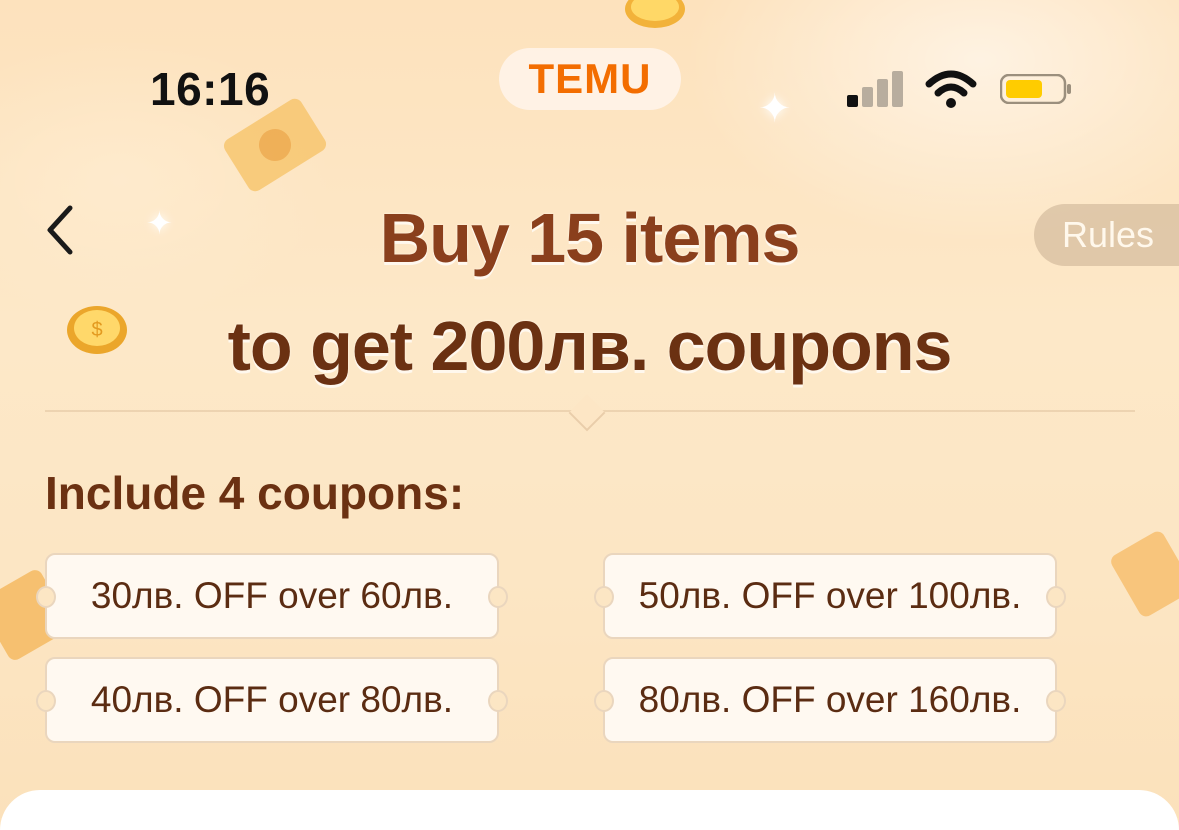  I want to click on coupon-label: 50лв. OFF over 100лв., so click(830, 595).